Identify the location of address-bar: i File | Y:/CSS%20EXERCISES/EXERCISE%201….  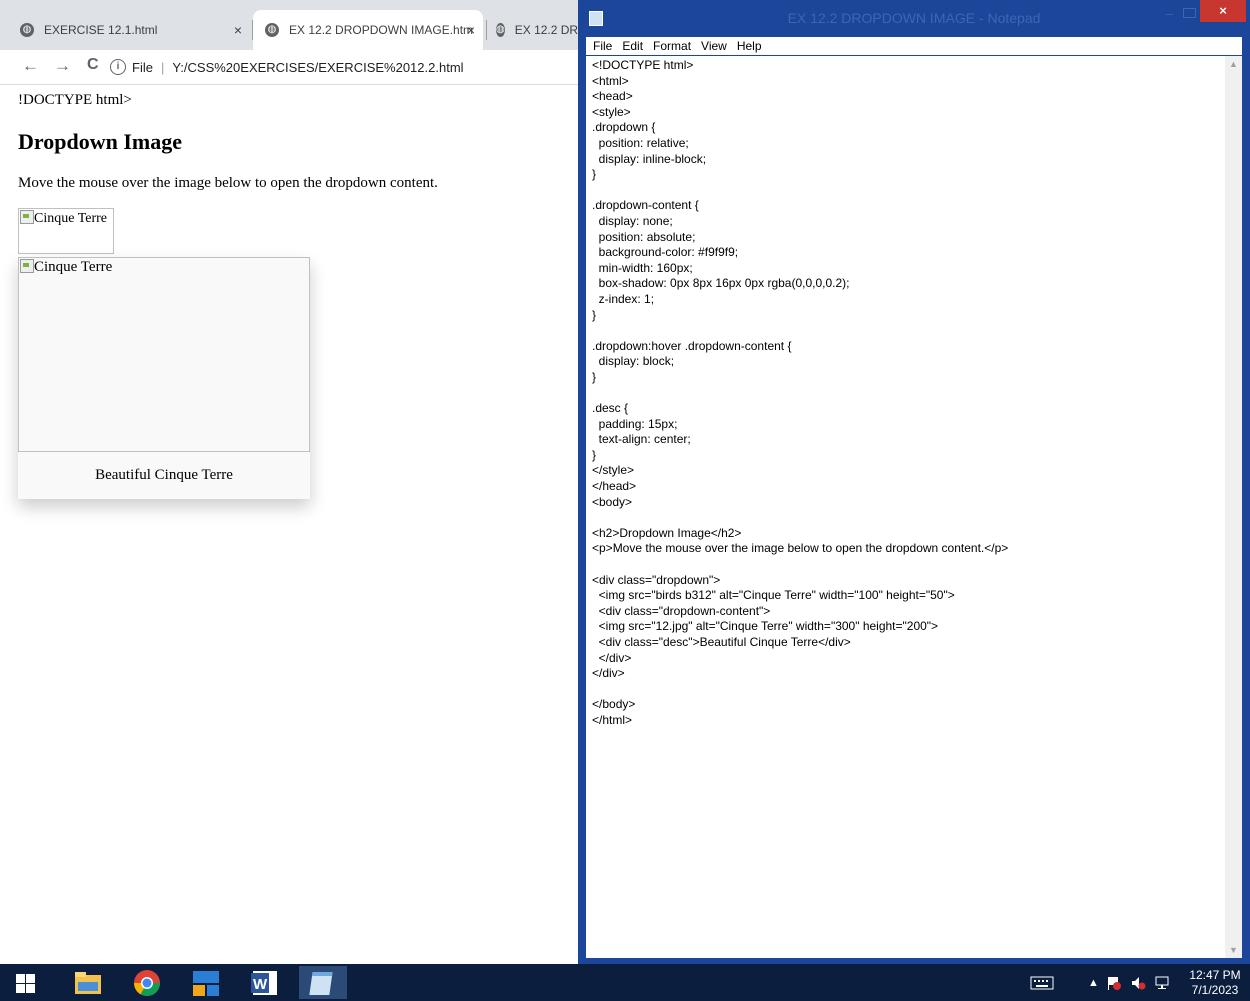
(340, 67).